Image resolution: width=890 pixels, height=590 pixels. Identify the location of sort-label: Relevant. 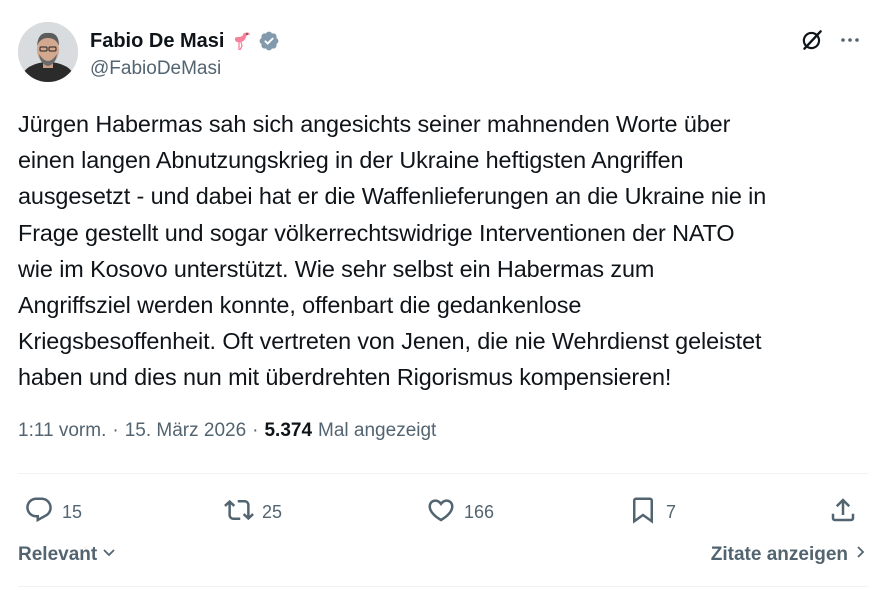
(58, 554).